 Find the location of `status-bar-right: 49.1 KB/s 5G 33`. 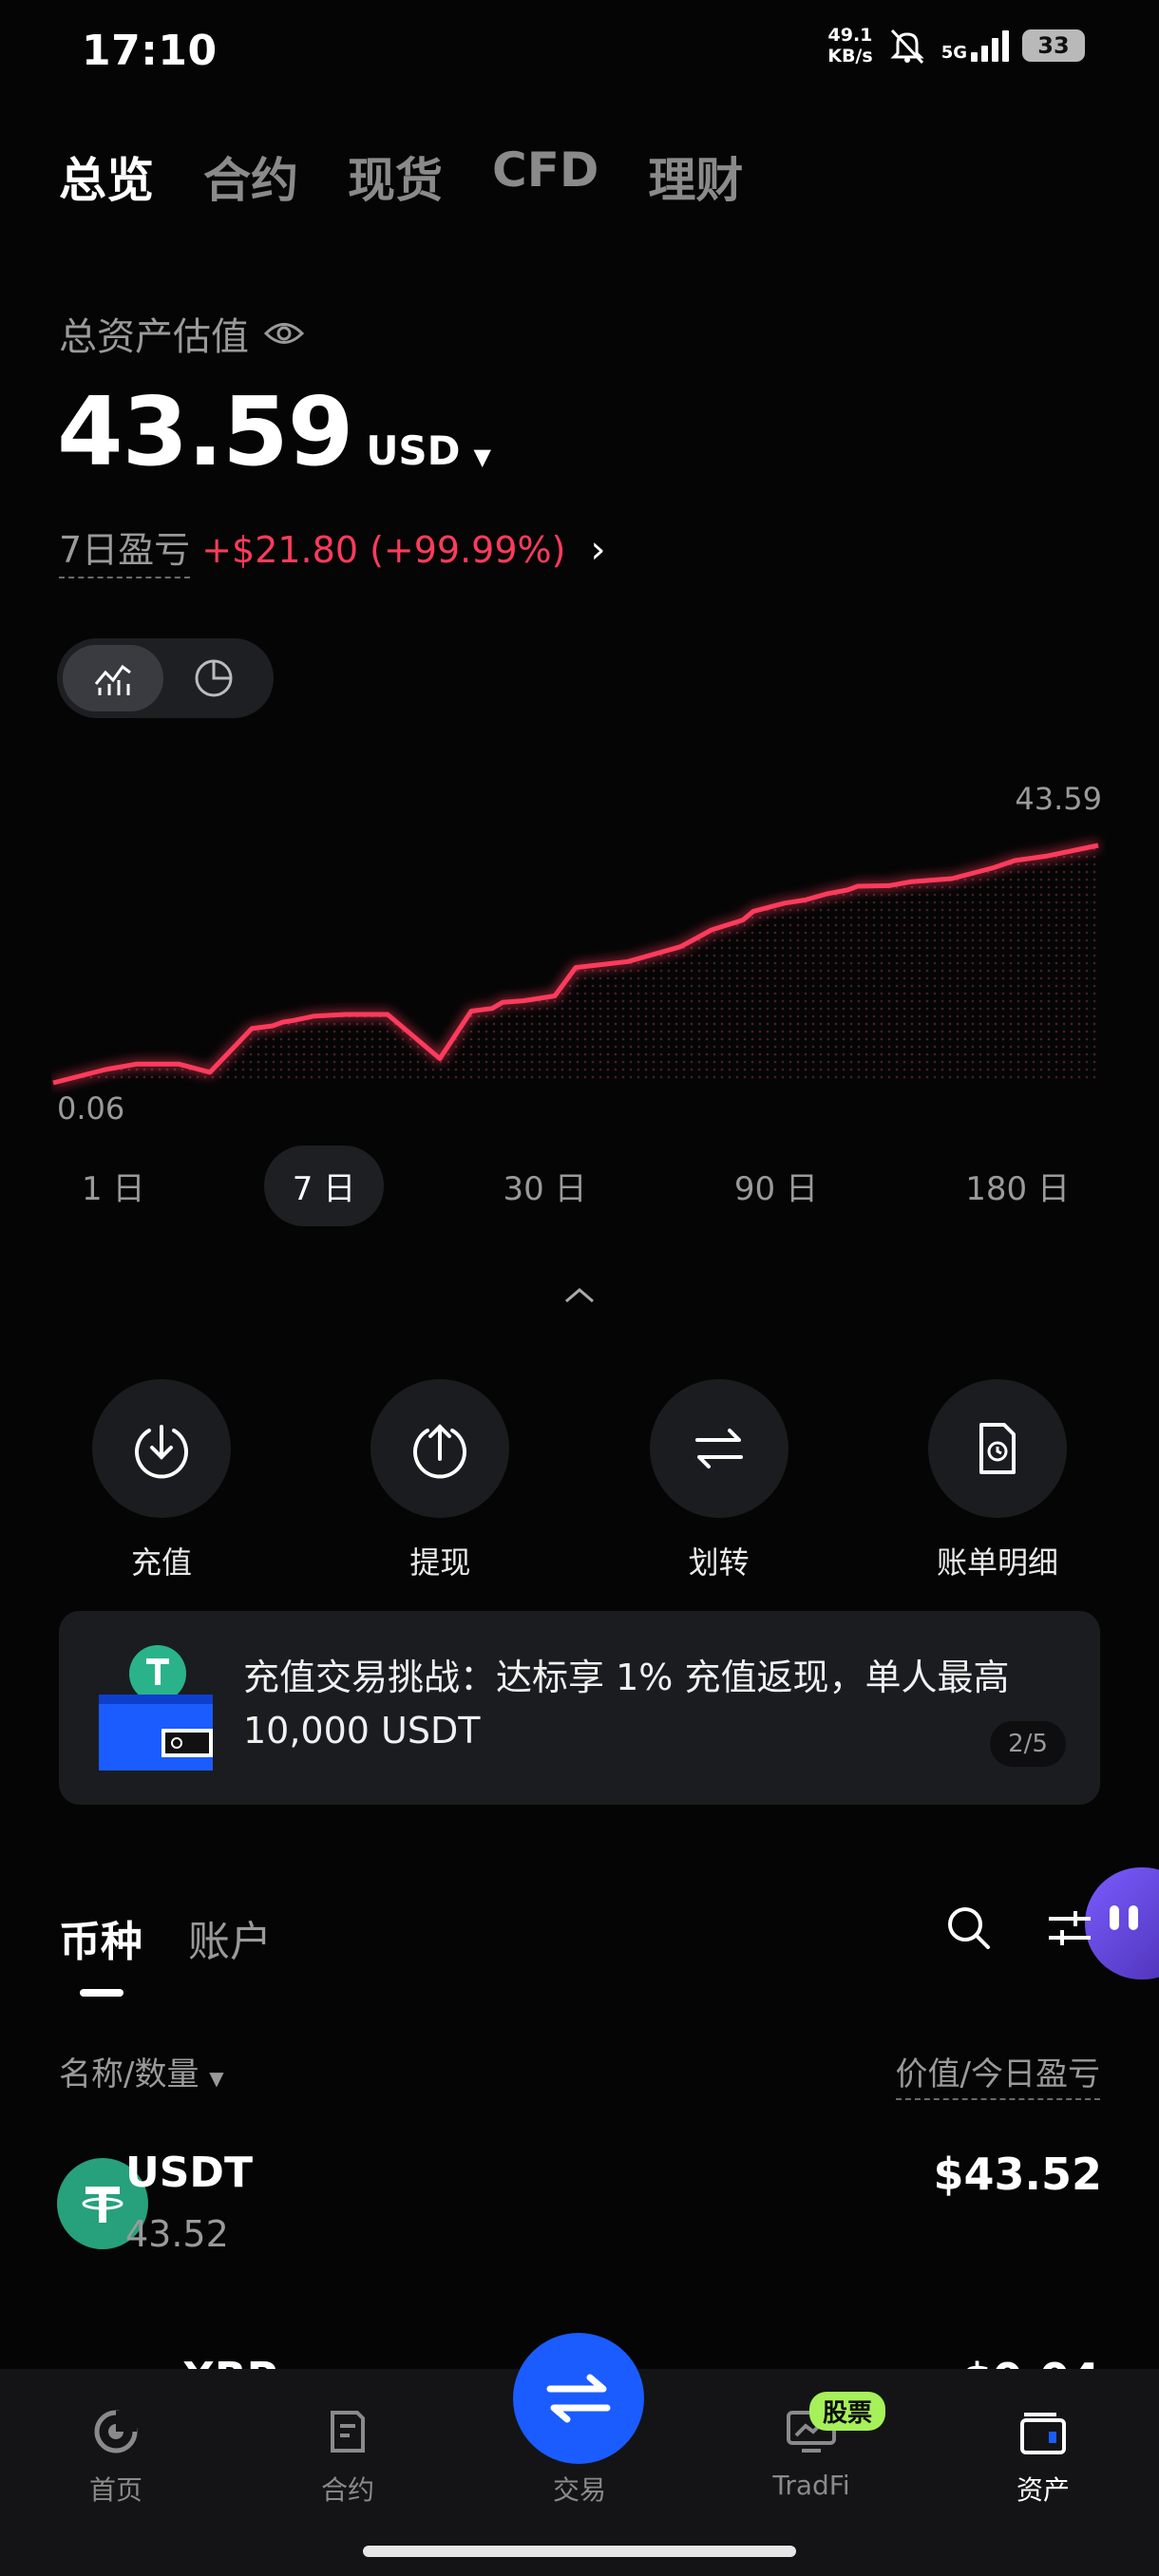

status-bar-right: 49.1 KB/s 5G 33 is located at coordinates (956, 45).